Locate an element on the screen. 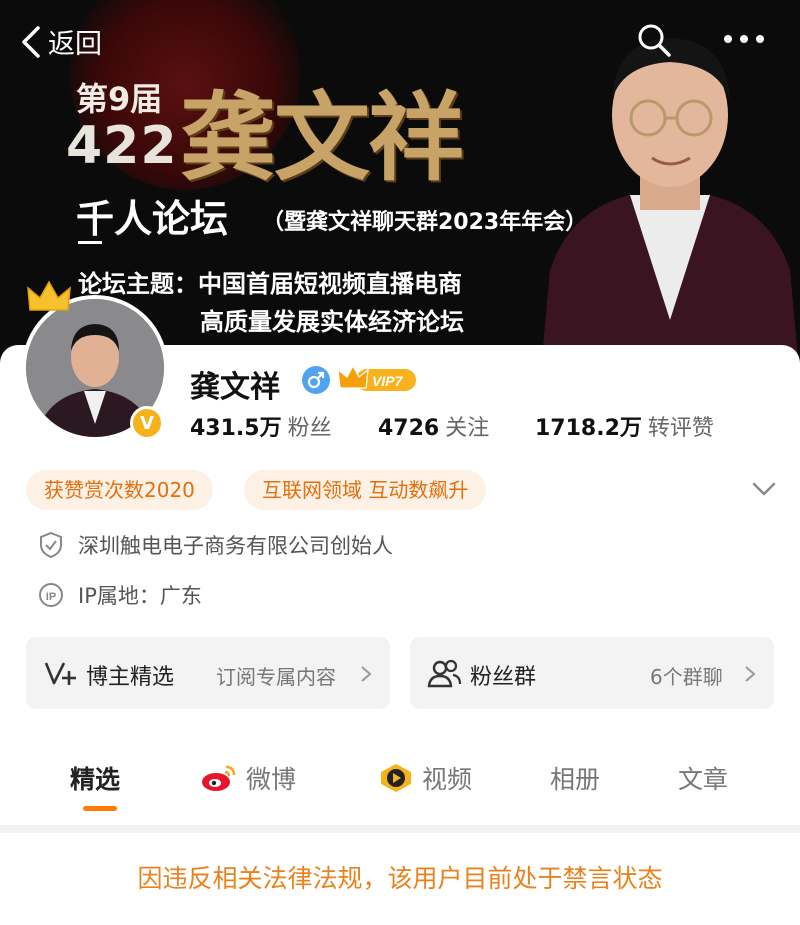  svg-text: IP is located at coordinates (51, 597).